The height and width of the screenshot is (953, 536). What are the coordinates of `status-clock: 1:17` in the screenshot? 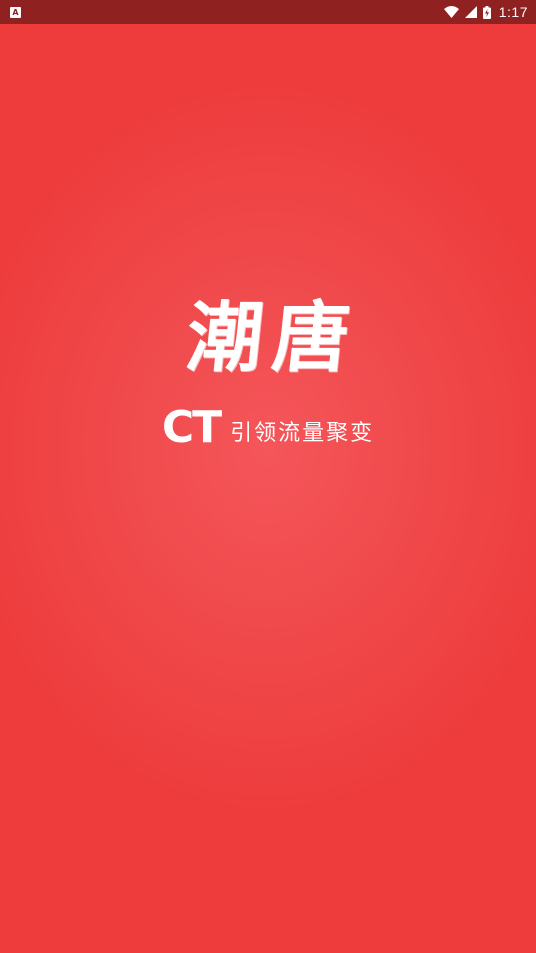 It's located at (513, 12).